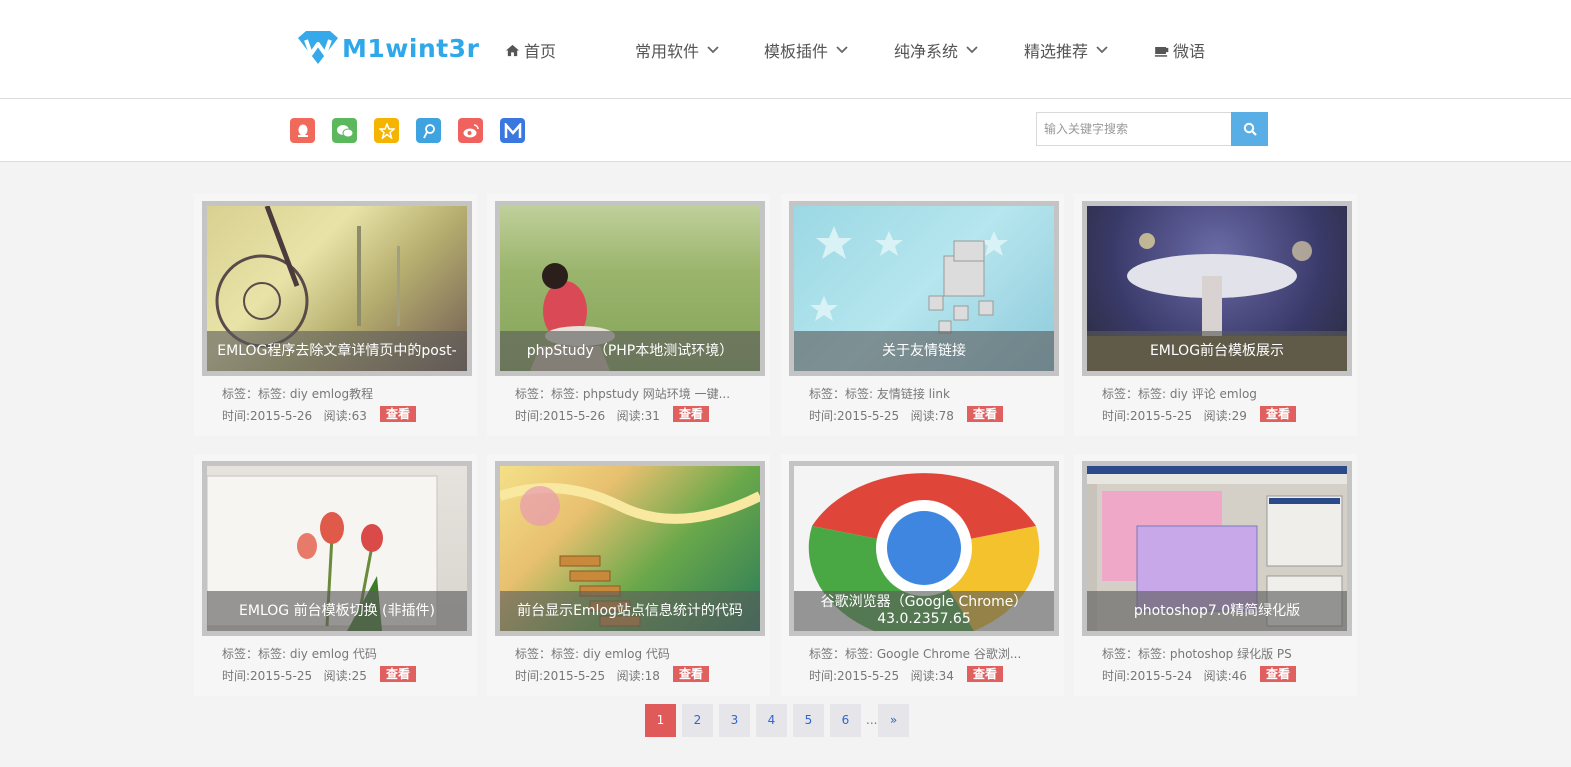 Image resolution: width=1571 pixels, height=767 pixels. I want to click on post-reads: 阅读:25, so click(345, 676).